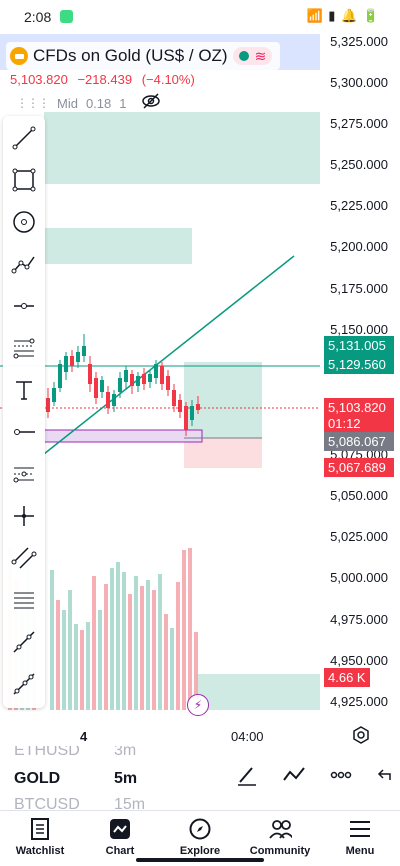 The height and width of the screenshot is (866, 400). I want to click on zone-bottom, so click(258, 692).